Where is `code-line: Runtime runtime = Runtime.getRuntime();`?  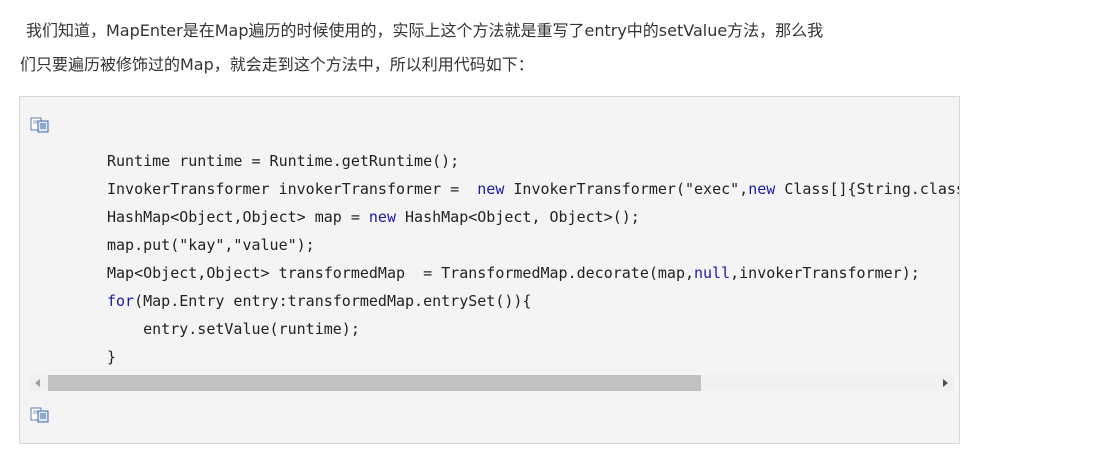
code-line: Runtime runtime = Runtime.getRuntime(); is located at coordinates (283, 161).